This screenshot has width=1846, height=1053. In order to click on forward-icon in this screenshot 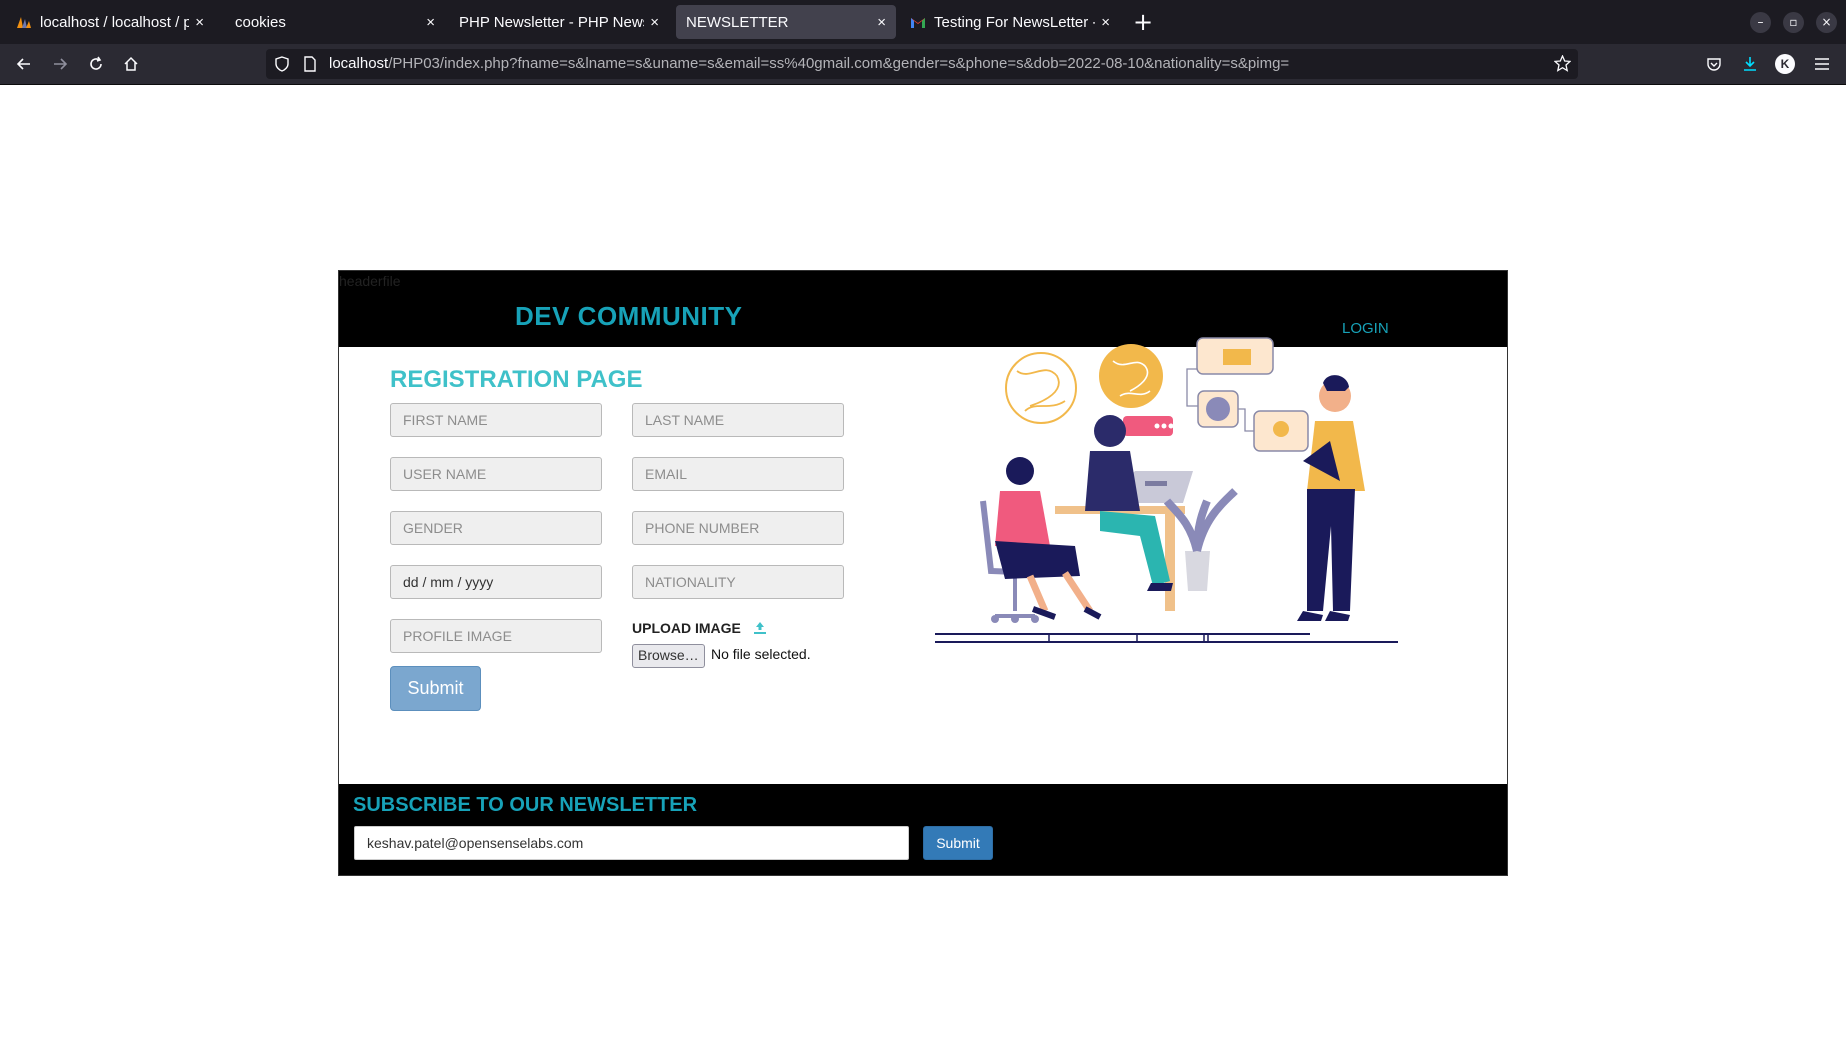, I will do `click(60, 64)`.